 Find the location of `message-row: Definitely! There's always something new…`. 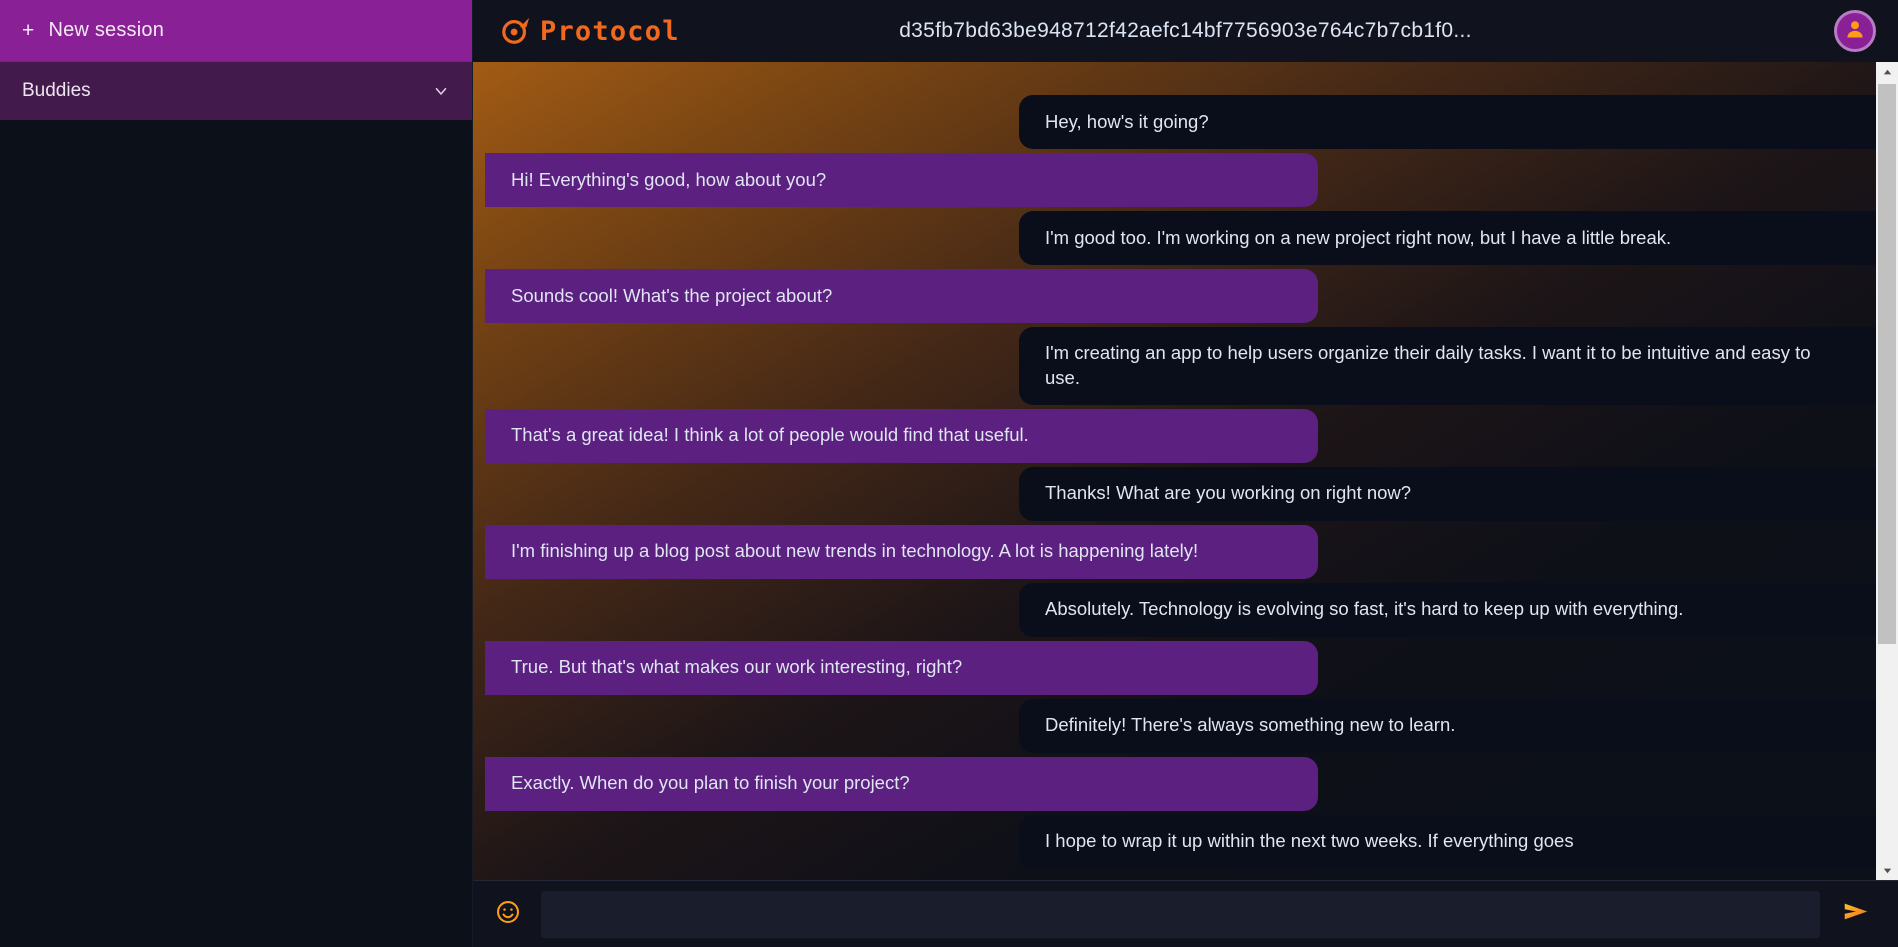

message-row: Definitely! There's always something new… is located at coordinates (1174, 727).